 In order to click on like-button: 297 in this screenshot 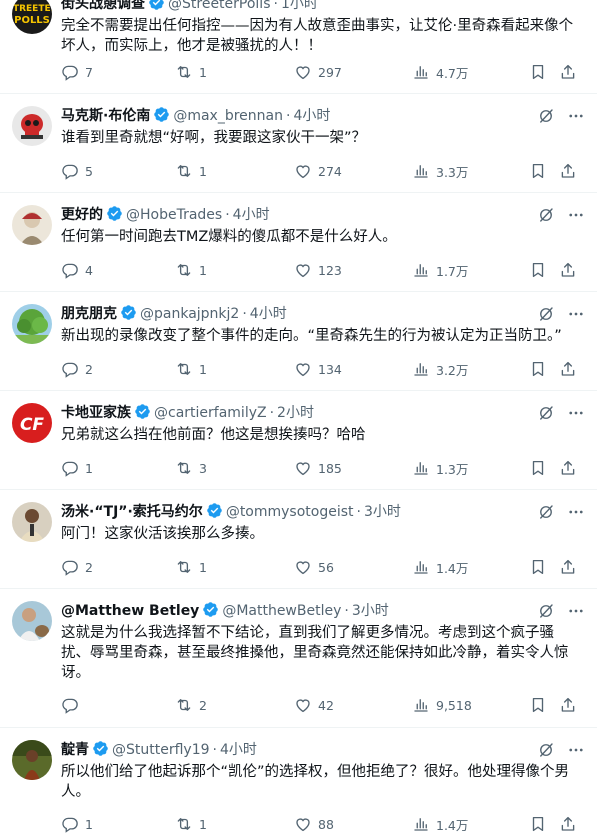, I will do `click(318, 72)`.